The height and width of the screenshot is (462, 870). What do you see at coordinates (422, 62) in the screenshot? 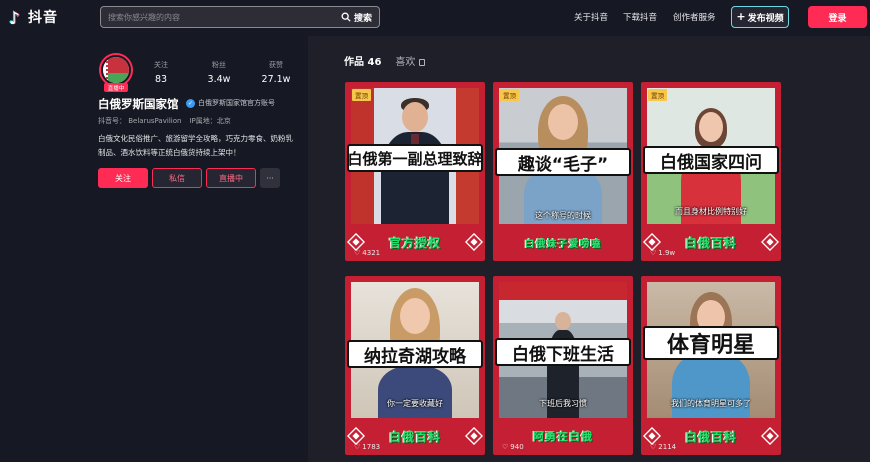
I see `lock-icon` at bounding box center [422, 62].